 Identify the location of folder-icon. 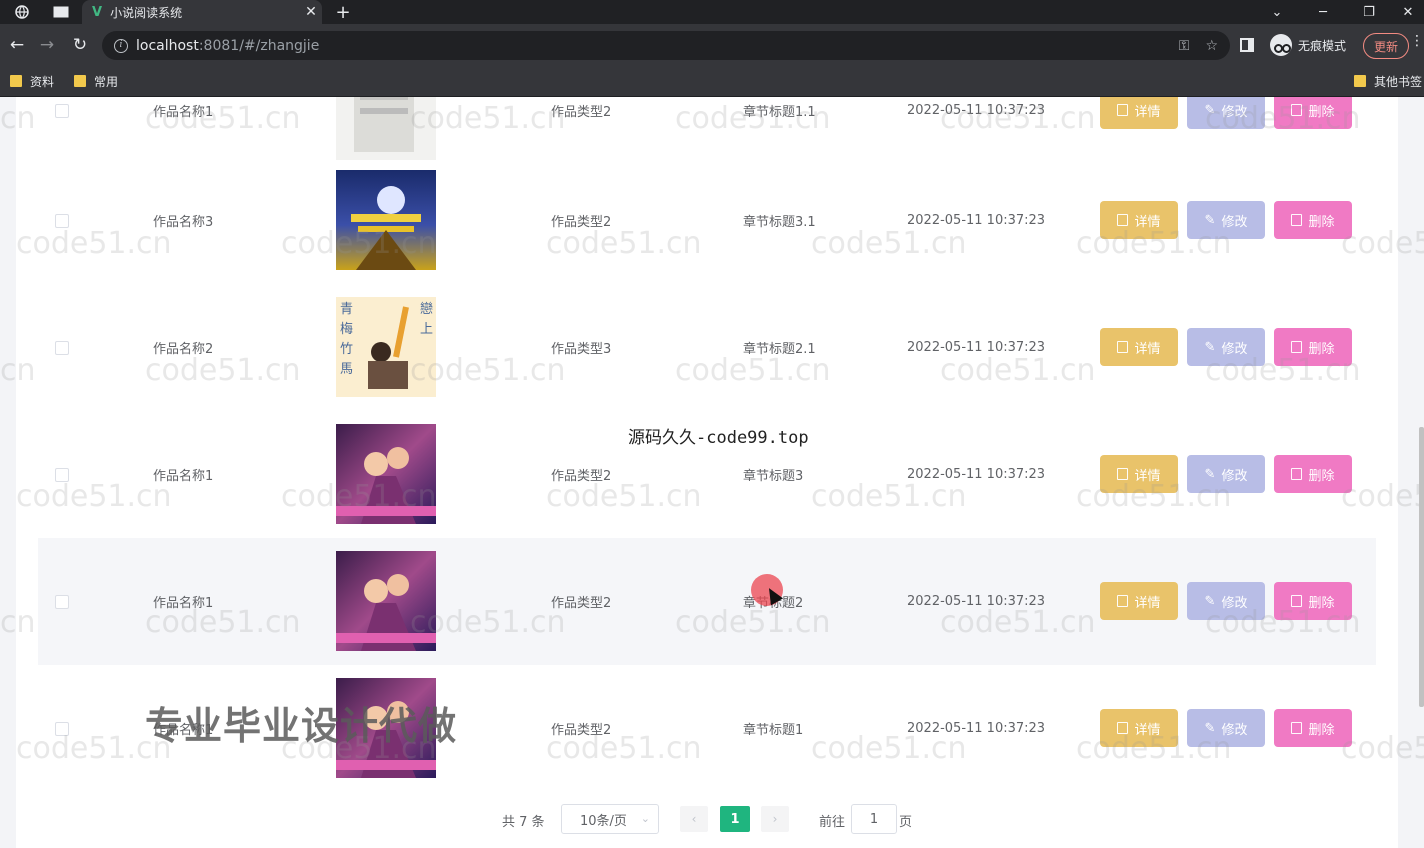
(80, 81).